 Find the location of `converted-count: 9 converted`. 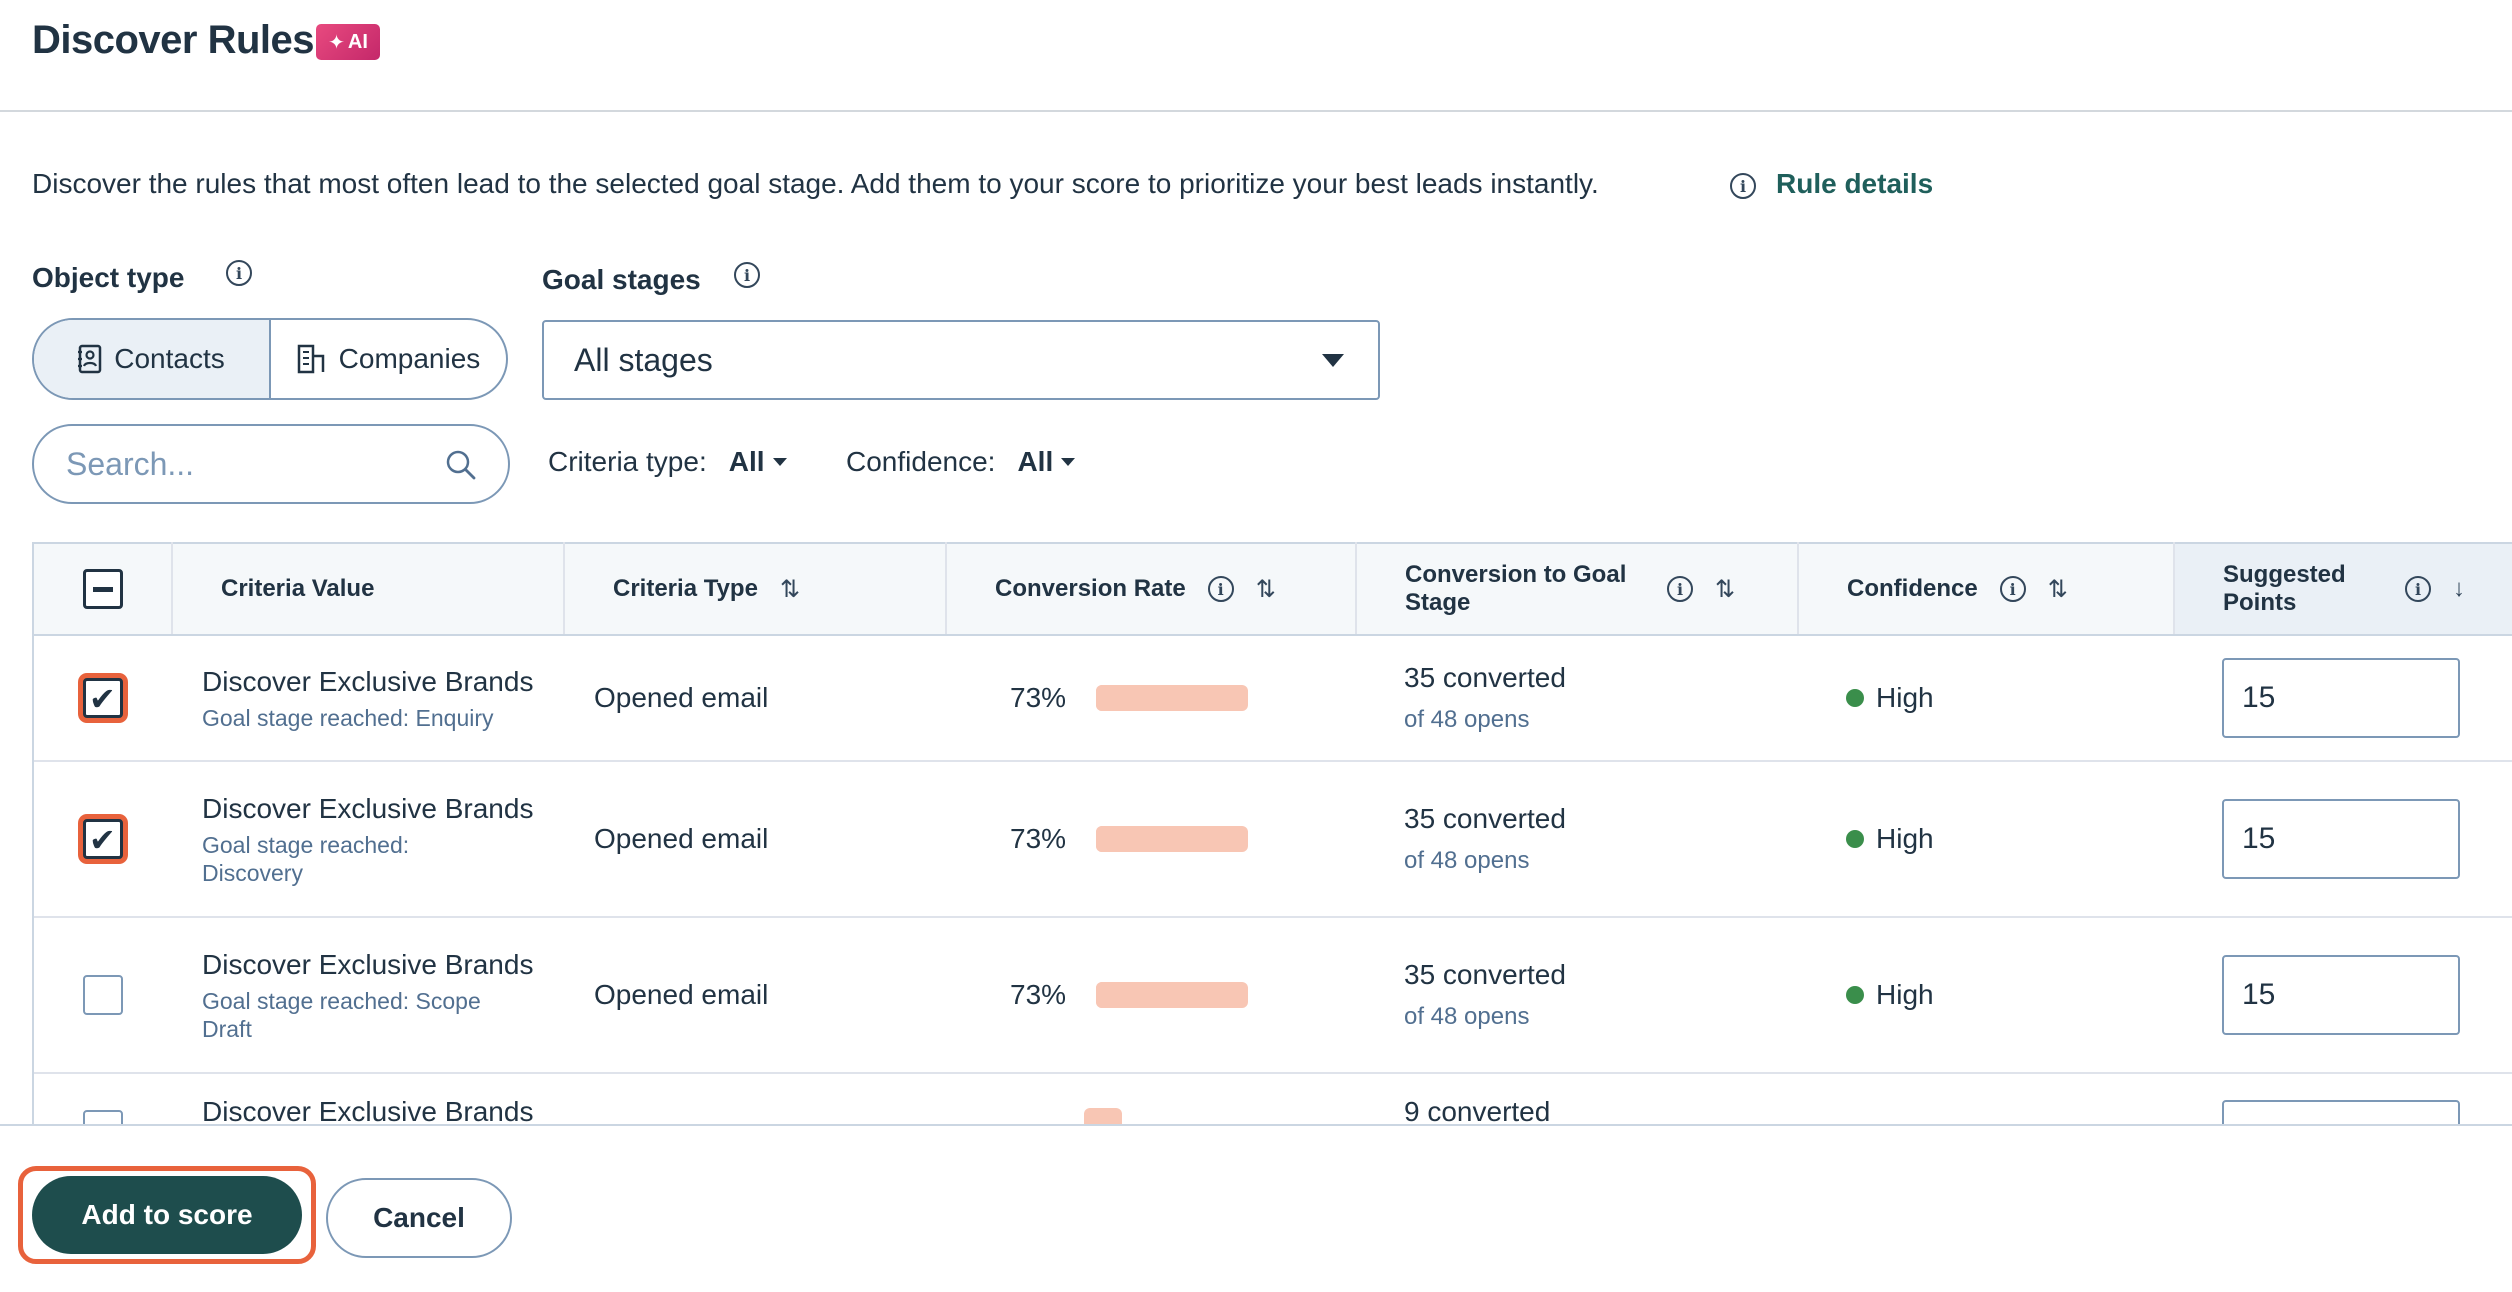

converted-count: 9 converted is located at coordinates (1477, 1110).